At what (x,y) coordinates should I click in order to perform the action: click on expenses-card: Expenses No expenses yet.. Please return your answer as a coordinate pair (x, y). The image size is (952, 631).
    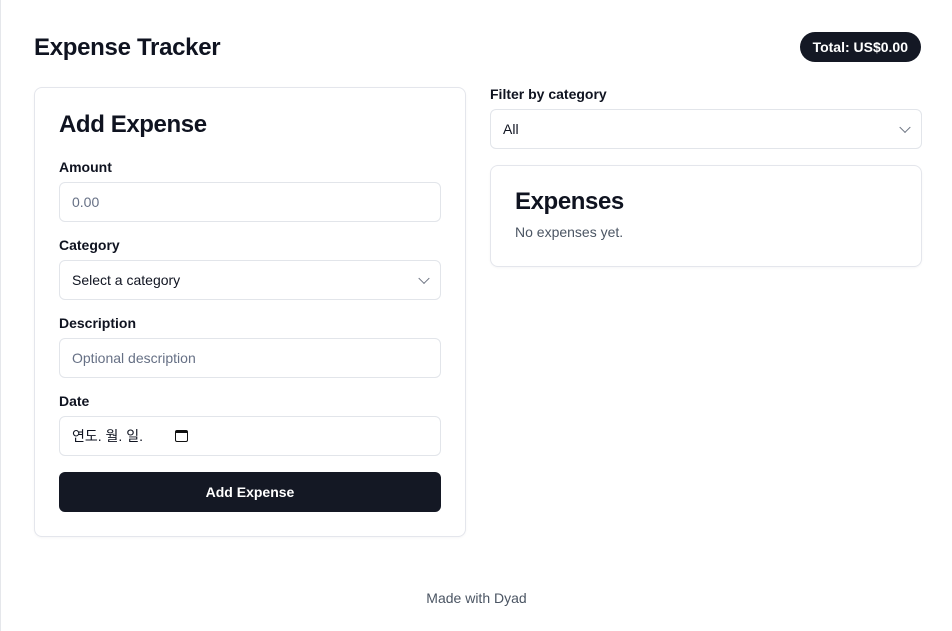
    Looking at the image, I should click on (706, 216).